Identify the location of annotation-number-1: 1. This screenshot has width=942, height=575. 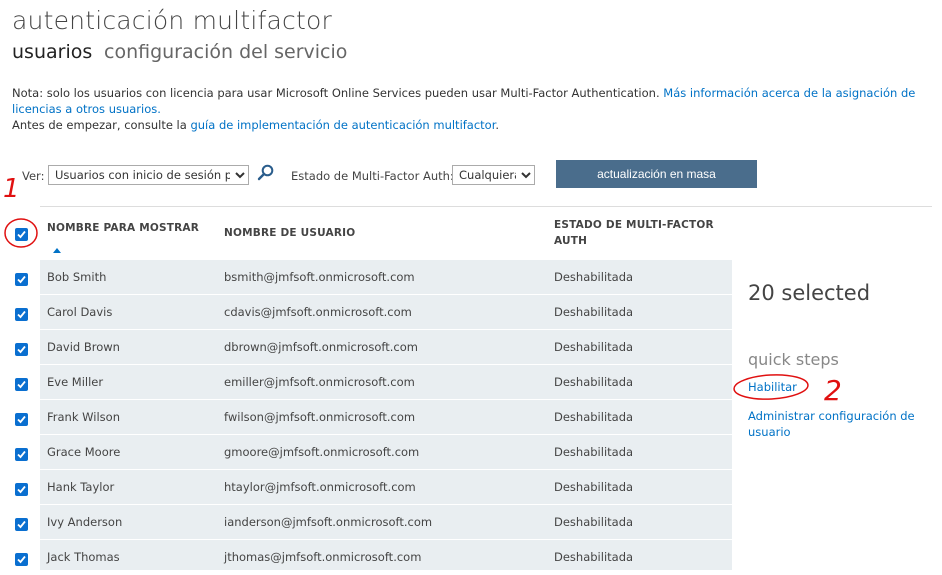
(11, 189).